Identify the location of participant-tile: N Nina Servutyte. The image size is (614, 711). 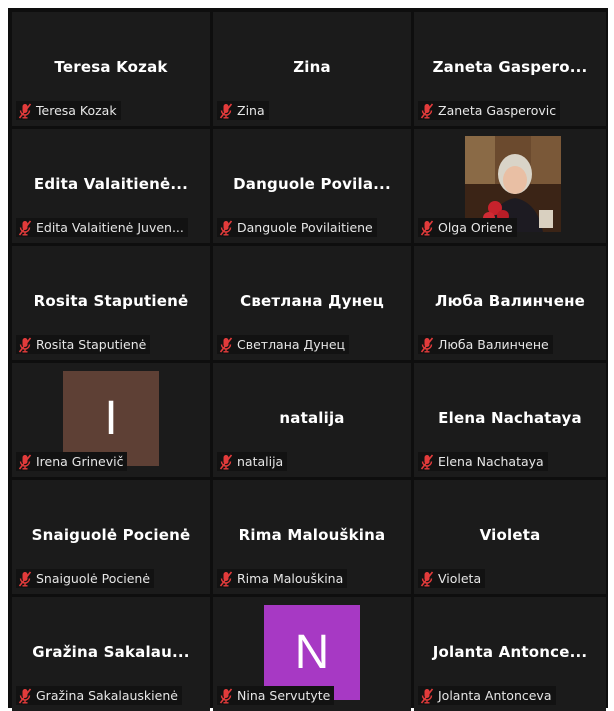
(312, 654).